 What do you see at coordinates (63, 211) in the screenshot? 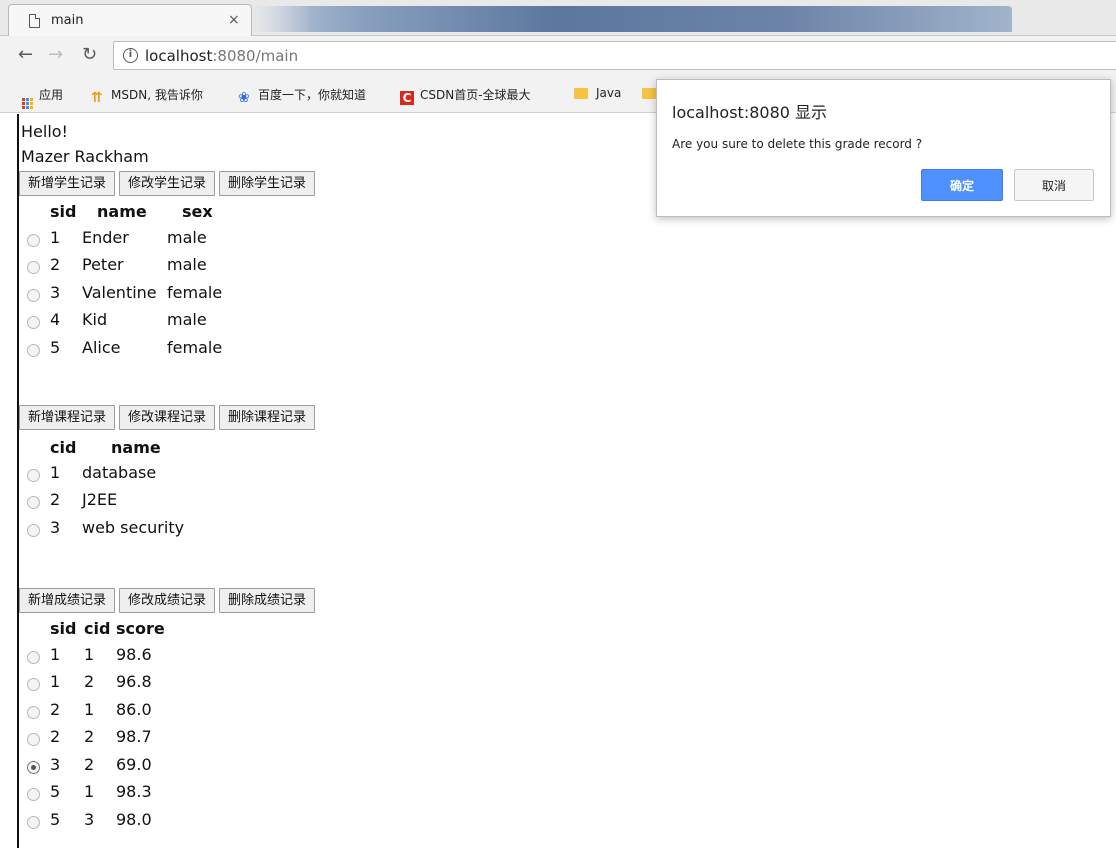
I see `header-sid: sid` at bounding box center [63, 211].